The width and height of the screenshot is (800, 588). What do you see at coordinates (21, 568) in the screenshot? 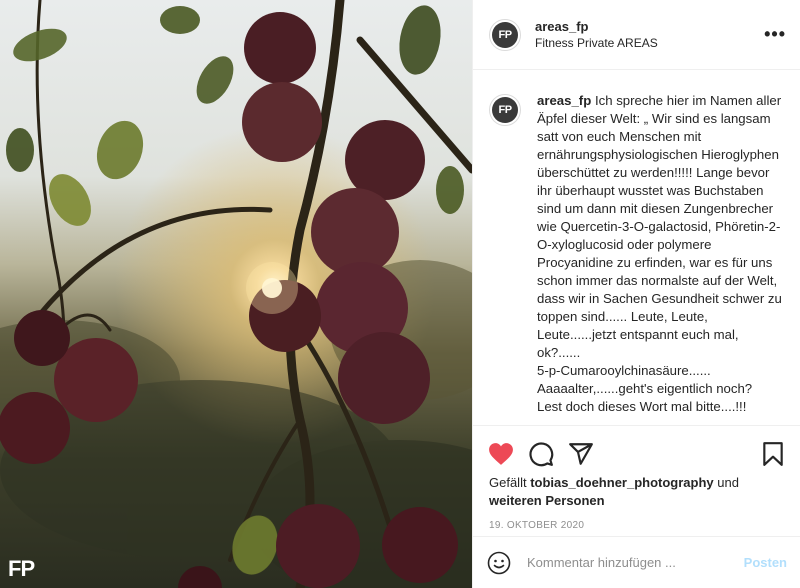
I see `watermark-logo: FP` at bounding box center [21, 568].